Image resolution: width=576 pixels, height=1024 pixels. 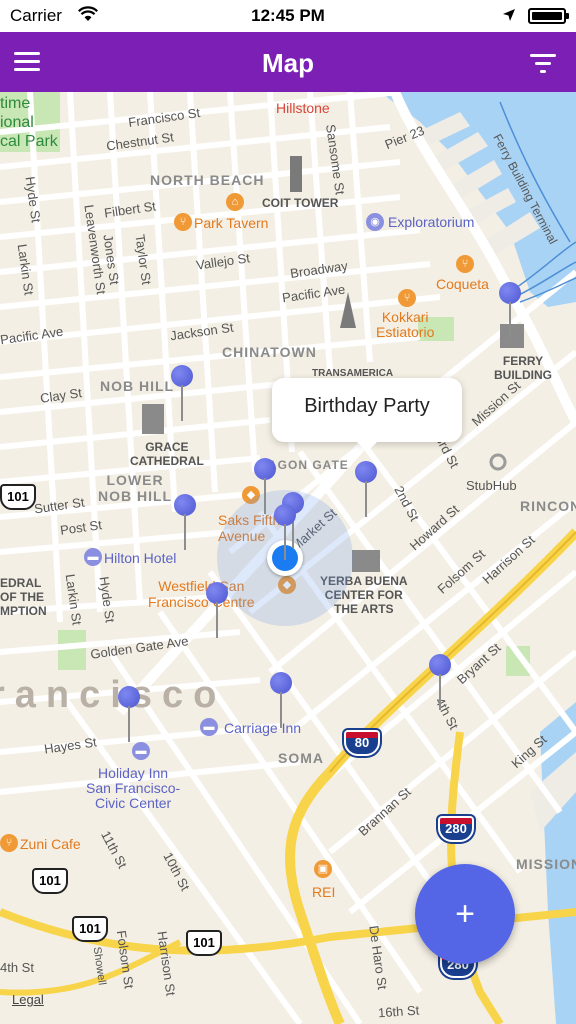 What do you see at coordinates (17, 967) in the screenshot?
I see `street-fourth-low: 4th St` at bounding box center [17, 967].